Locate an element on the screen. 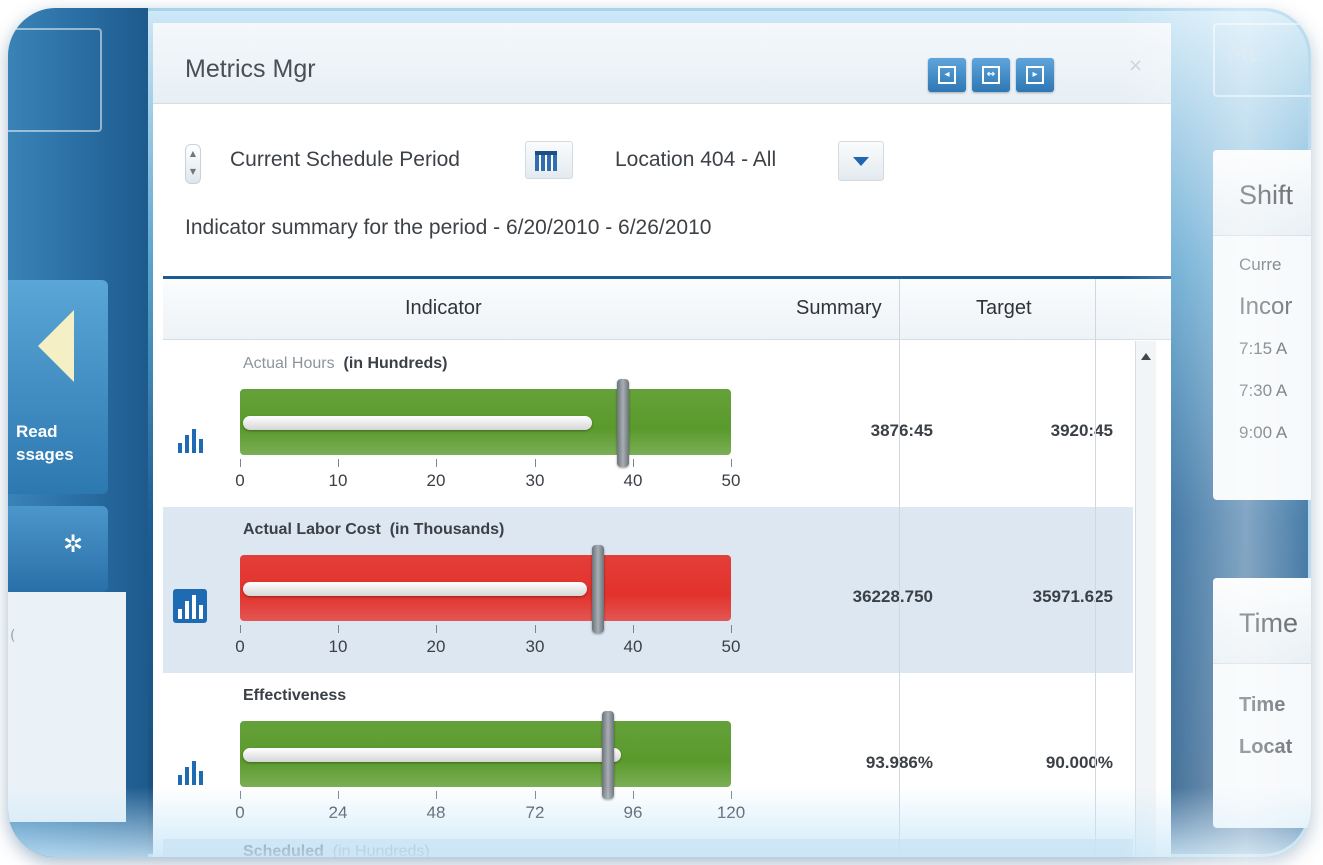  right-top-tab-label: Me is located at coordinates (1245, 53).